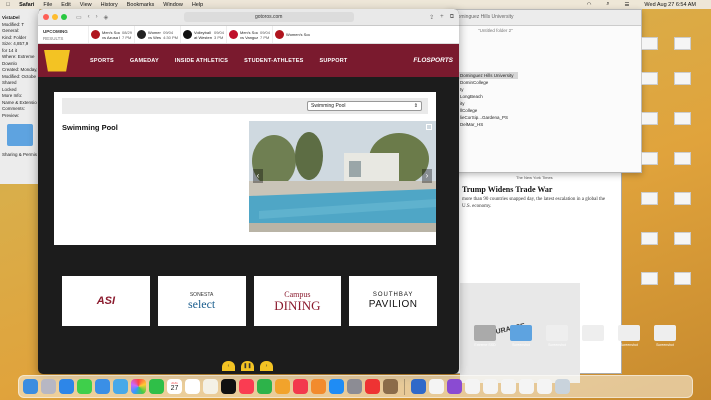  What do you see at coordinates (228, 366) in the screenshot?
I see `pager-prev-button: ‹` at bounding box center [228, 366].